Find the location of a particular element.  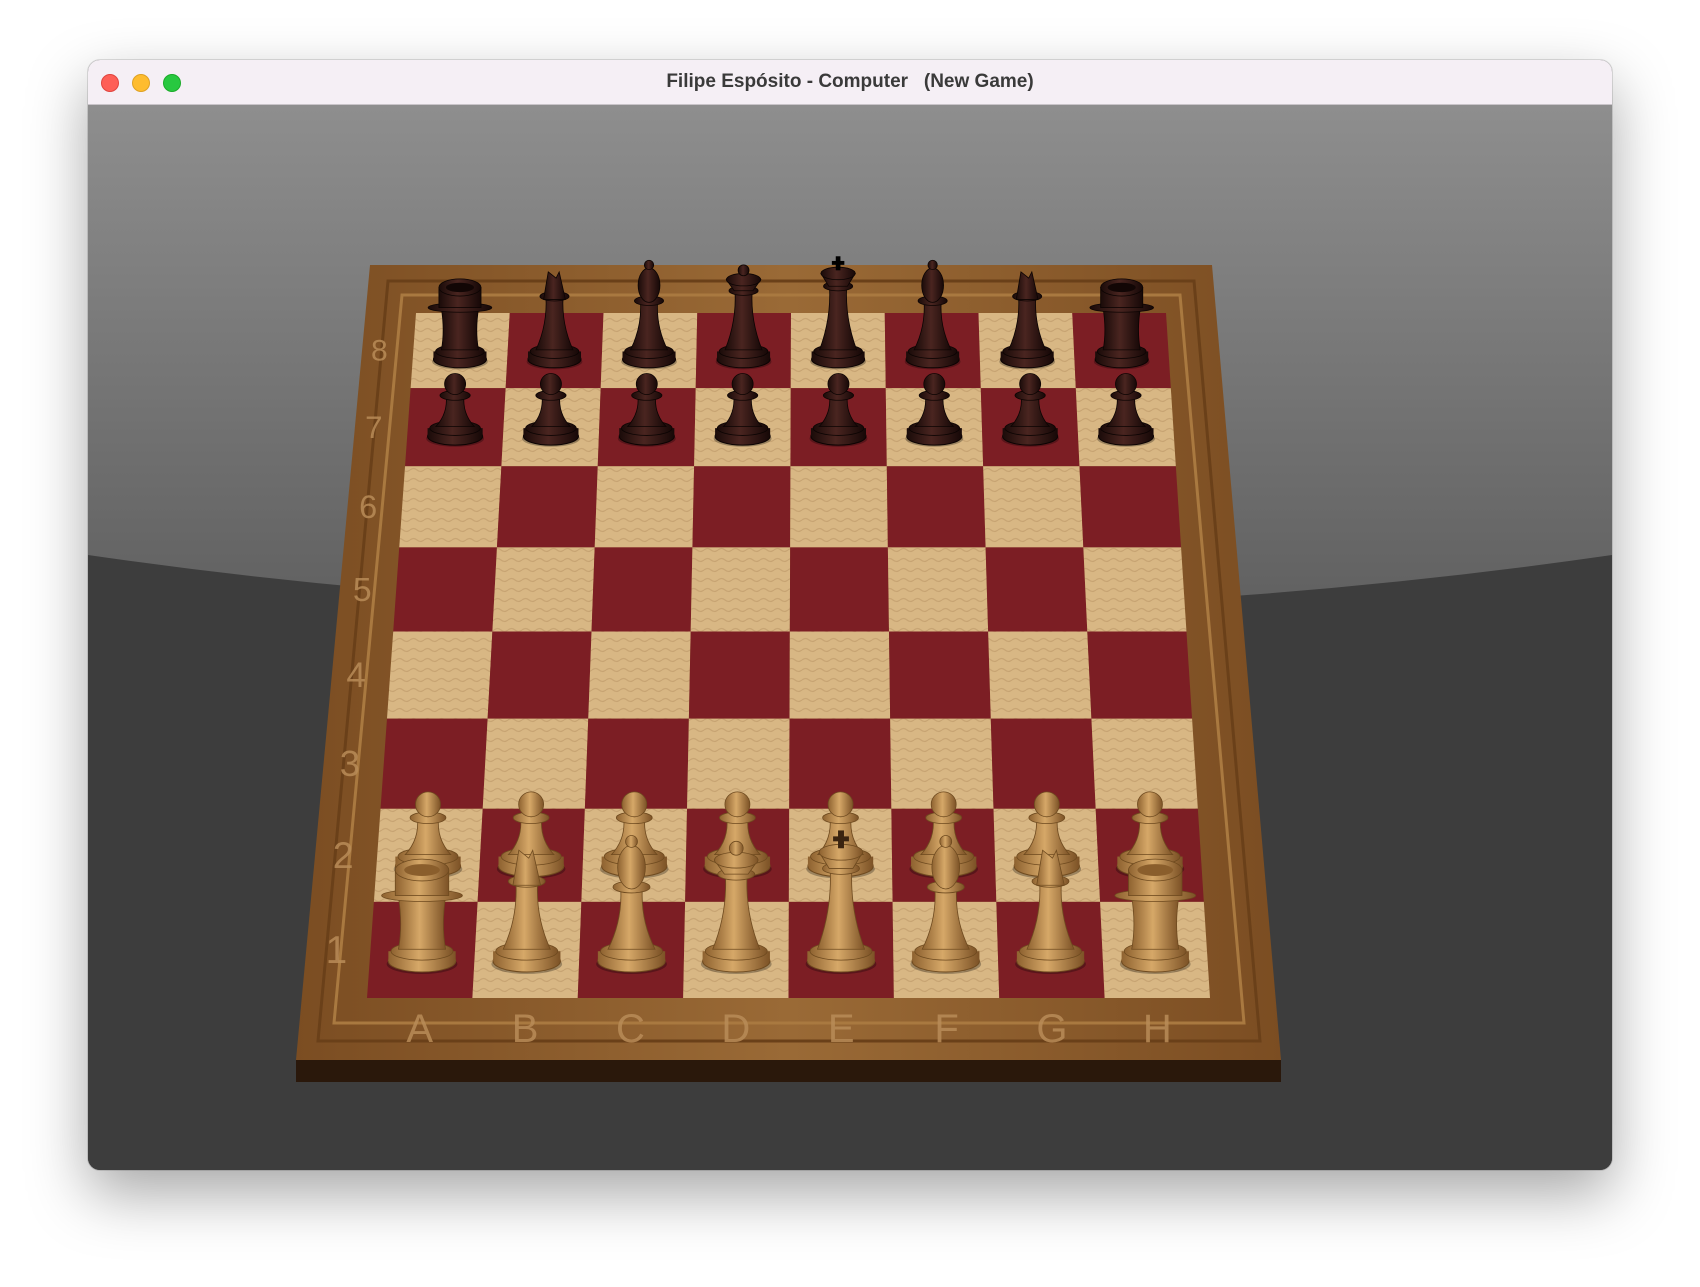

square-d4 is located at coordinates (739, 675).